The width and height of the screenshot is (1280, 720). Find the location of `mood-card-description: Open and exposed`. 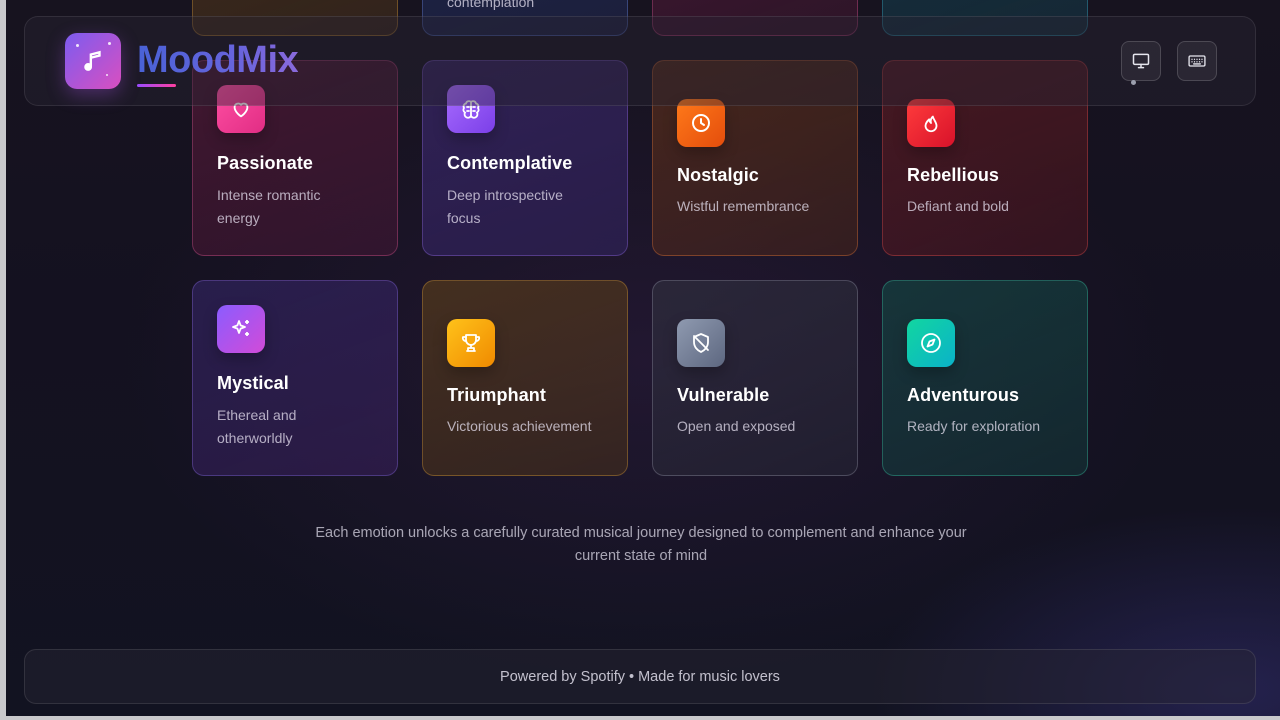

mood-card-description: Open and exposed is located at coordinates (736, 425).